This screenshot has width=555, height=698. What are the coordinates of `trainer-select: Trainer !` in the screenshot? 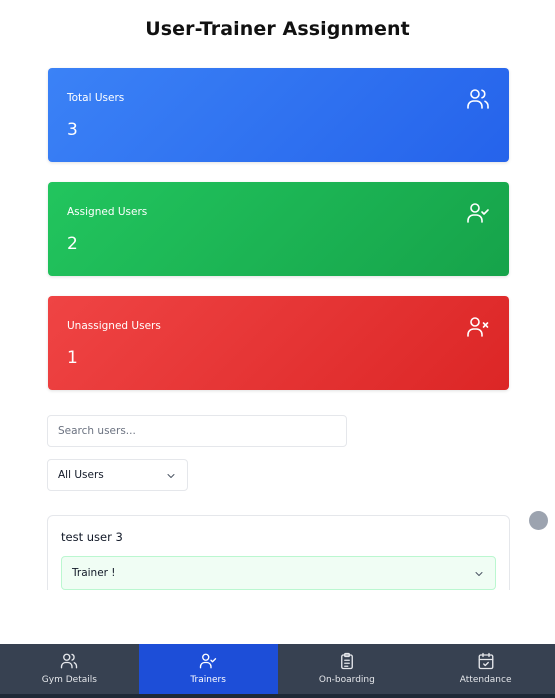 It's located at (278, 573).